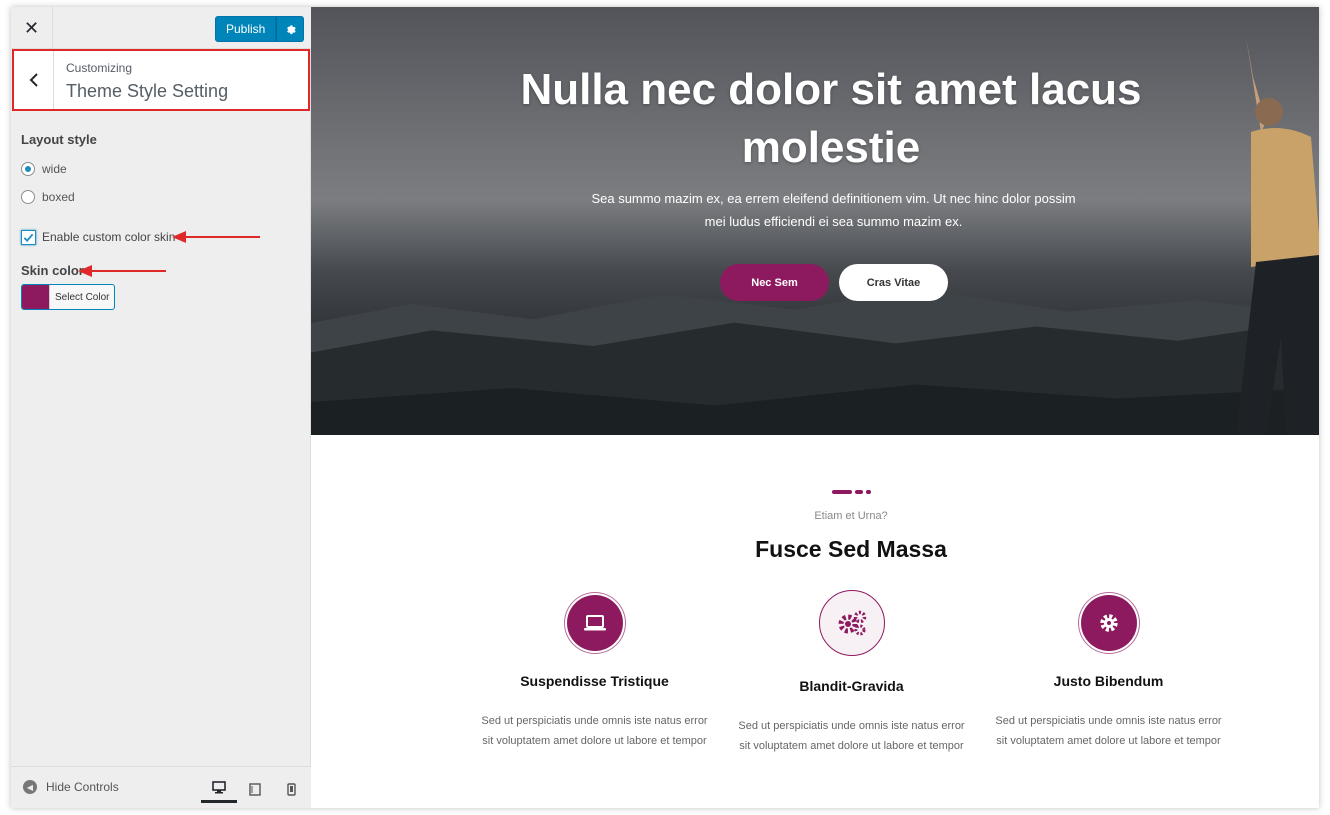 Image resolution: width=1330 pixels, height=815 pixels. I want to click on custom-skin-label: Enable custom color skin, so click(109, 237).